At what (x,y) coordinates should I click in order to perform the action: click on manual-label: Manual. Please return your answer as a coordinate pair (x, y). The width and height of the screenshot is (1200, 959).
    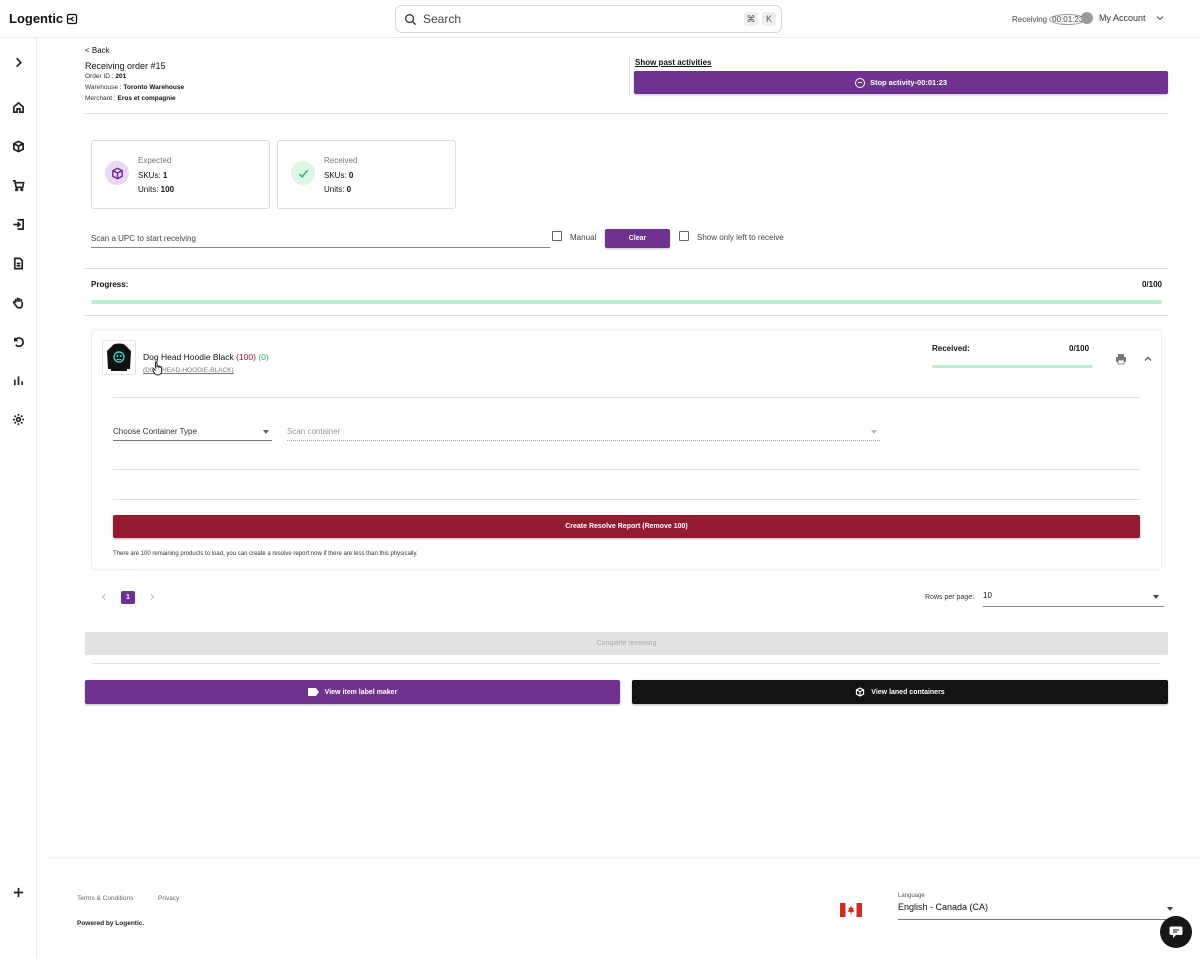
    Looking at the image, I should click on (583, 237).